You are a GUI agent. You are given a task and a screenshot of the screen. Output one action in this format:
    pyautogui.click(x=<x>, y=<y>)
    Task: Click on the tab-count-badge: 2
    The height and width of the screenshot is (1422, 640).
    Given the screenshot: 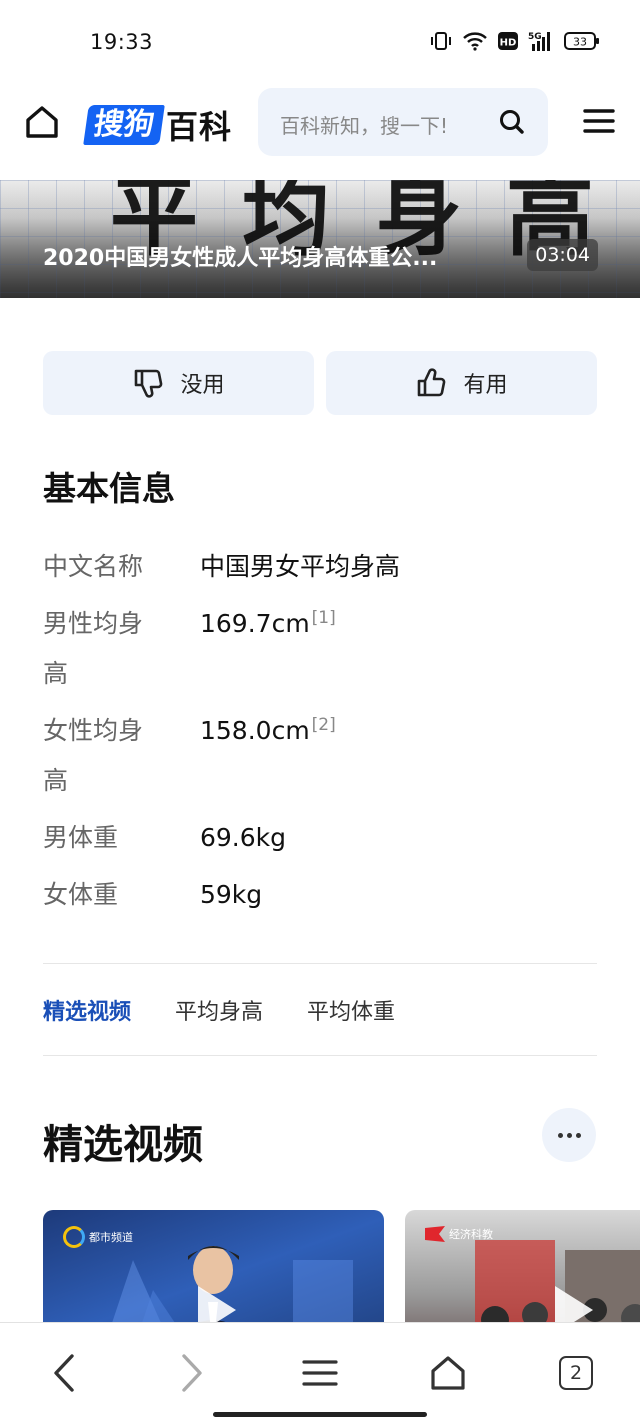 What is the action you would take?
    pyautogui.click(x=576, y=1373)
    